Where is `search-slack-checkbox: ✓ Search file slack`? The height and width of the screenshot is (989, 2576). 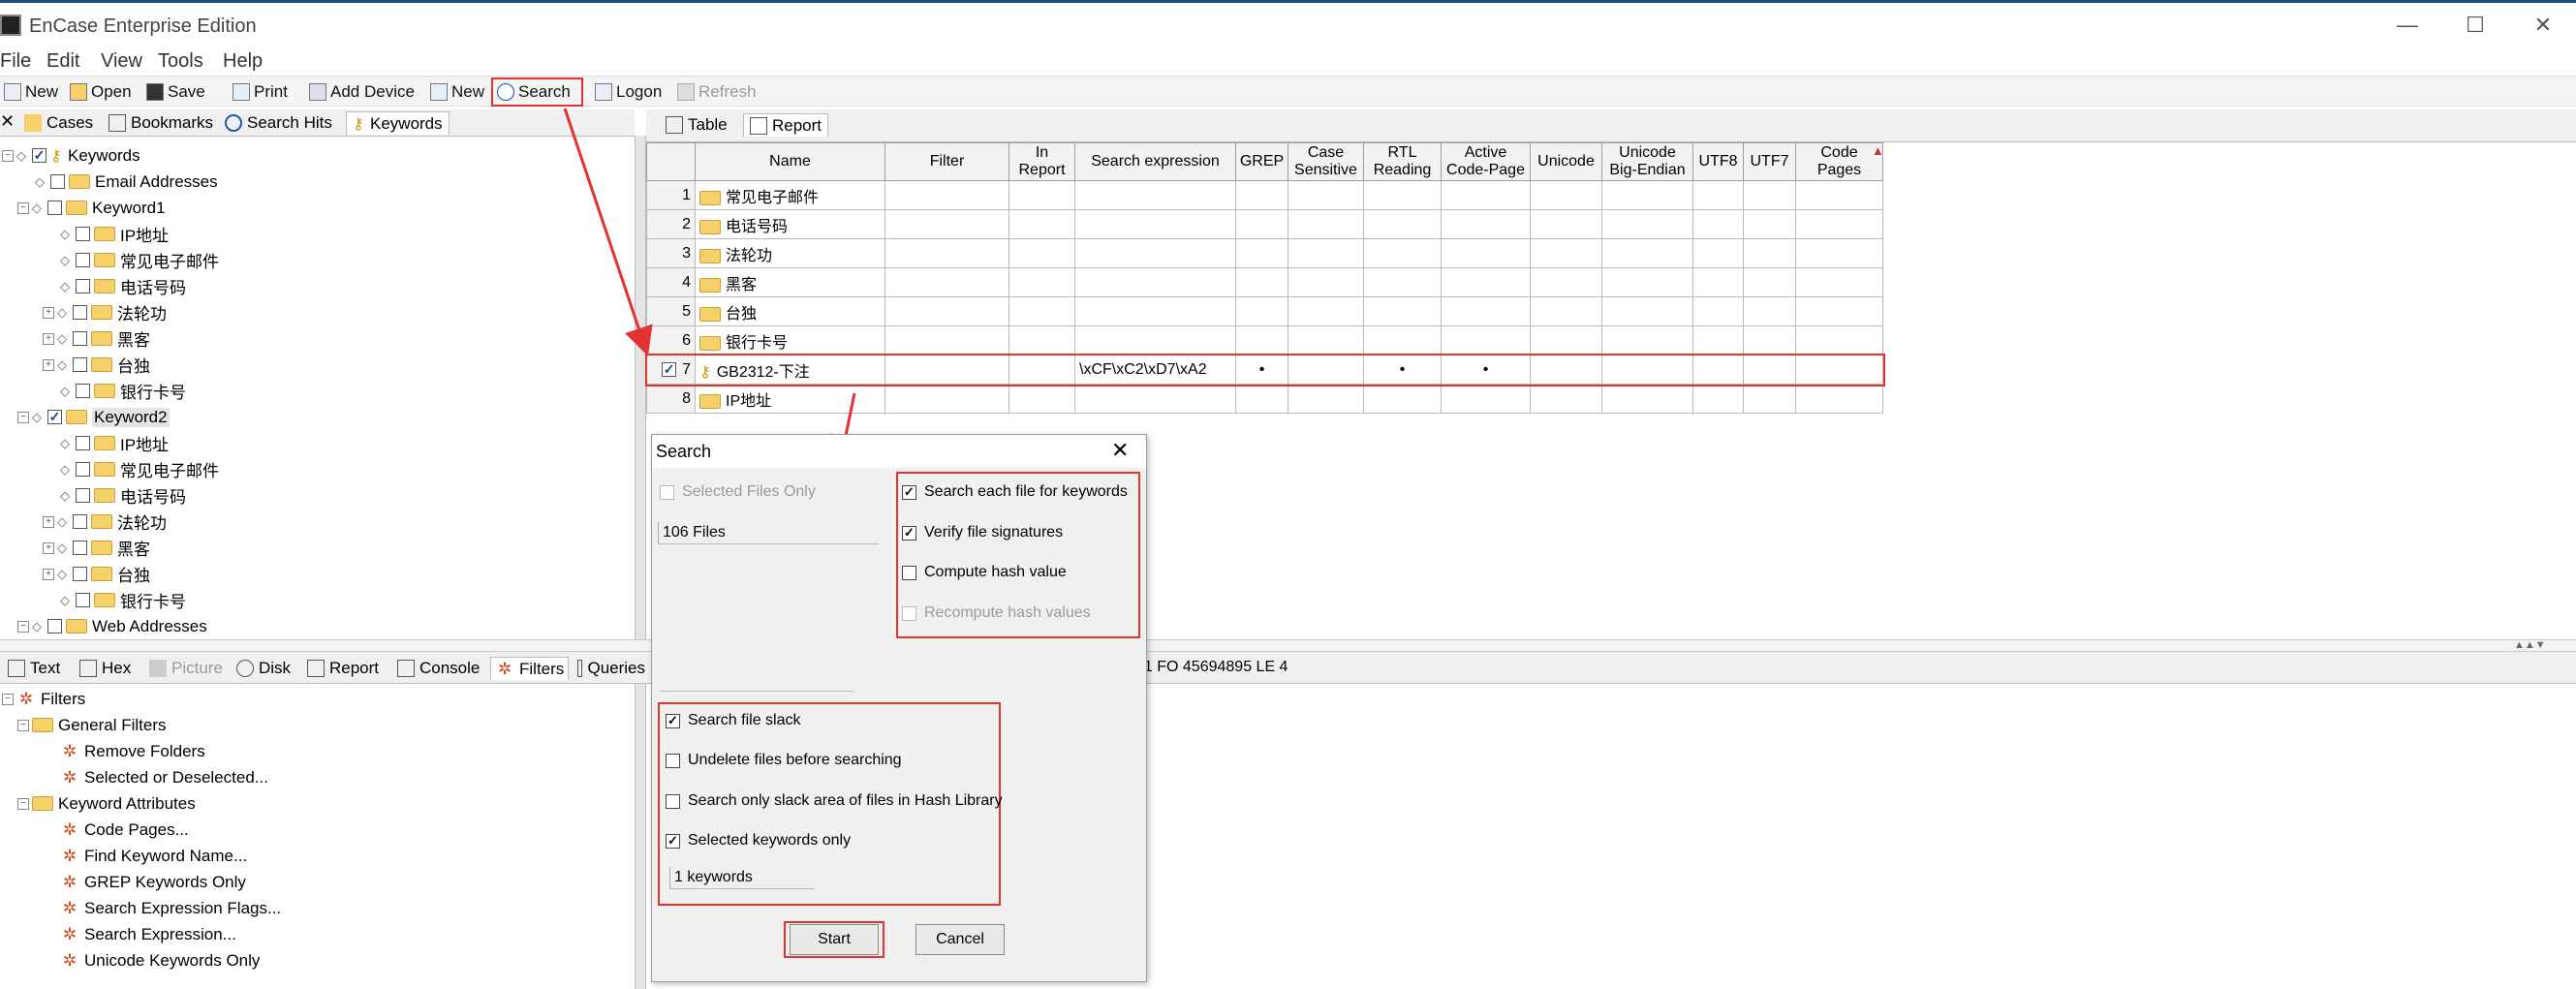
search-slack-checkbox: ✓ Search file slack is located at coordinates (733, 720).